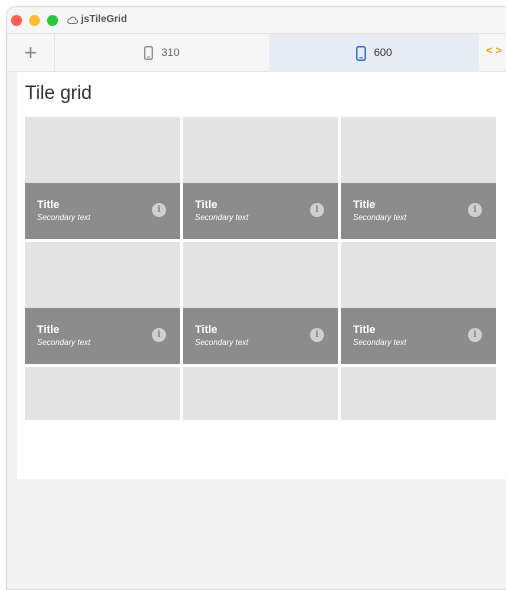  I want to click on page-title: Tile grid, so click(58, 93).